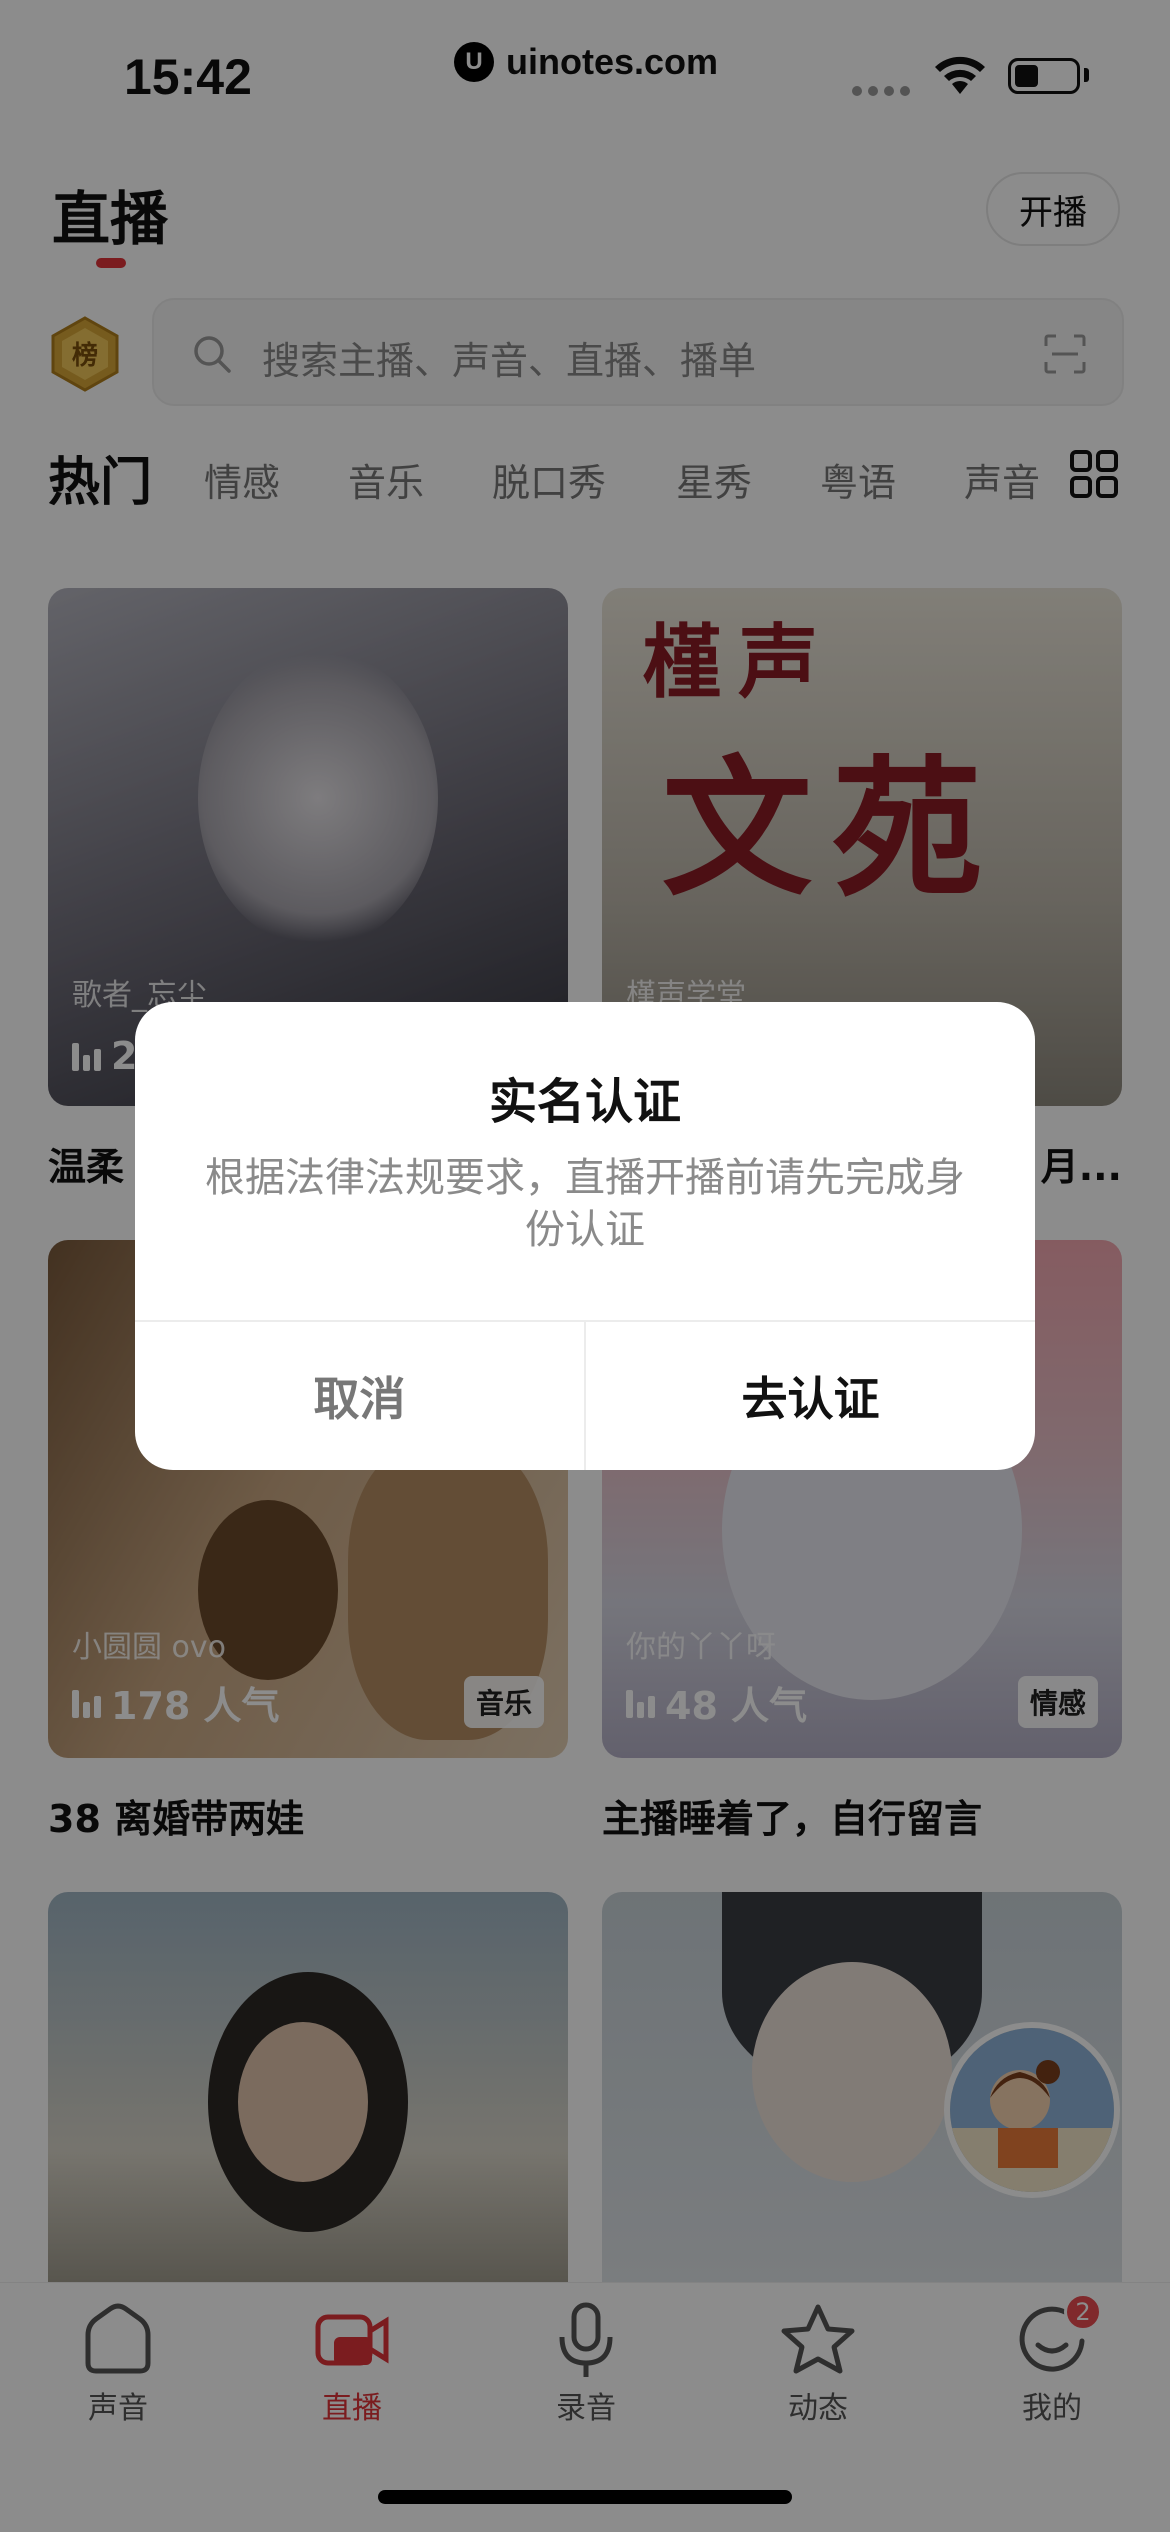  Describe the element at coordinates (810, 1396) in the screenshot. I see `verify-button: 去认证` at that location.